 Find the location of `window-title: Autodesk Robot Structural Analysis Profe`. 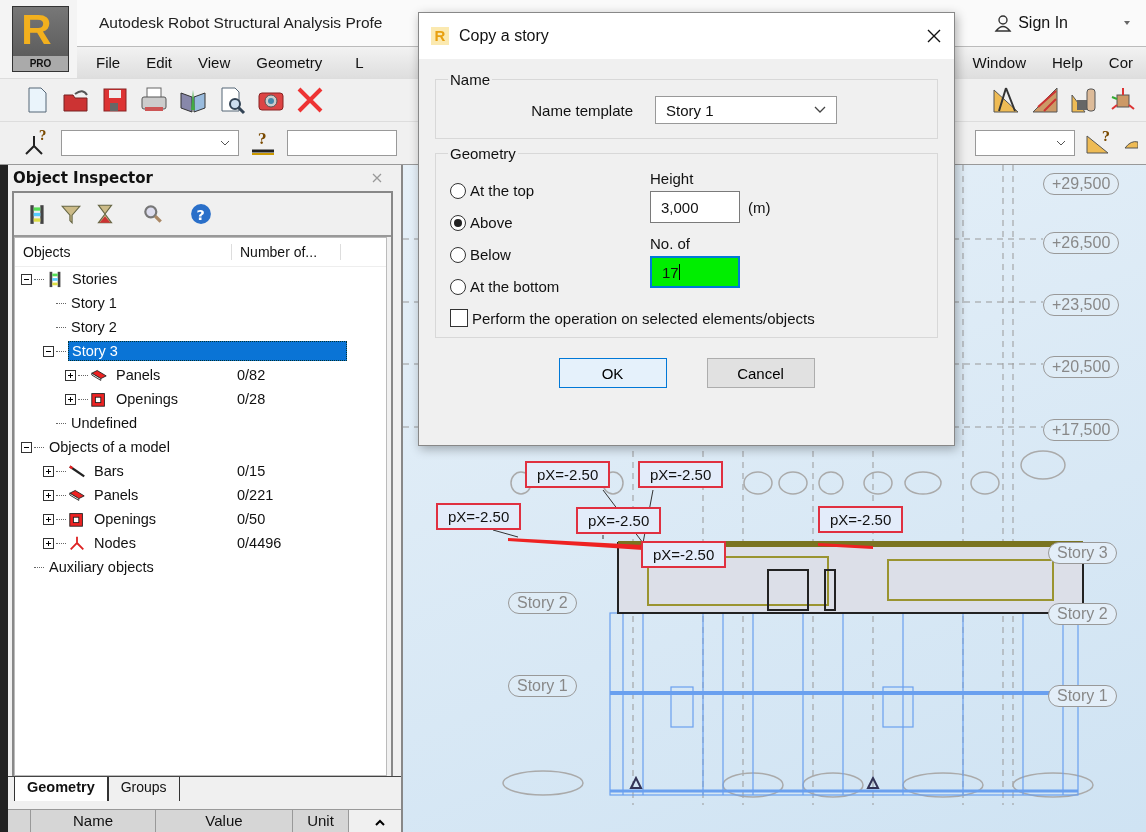

window-title: Autodesk Robot Structural Analysis Profe is located at coordinates (241, 23).